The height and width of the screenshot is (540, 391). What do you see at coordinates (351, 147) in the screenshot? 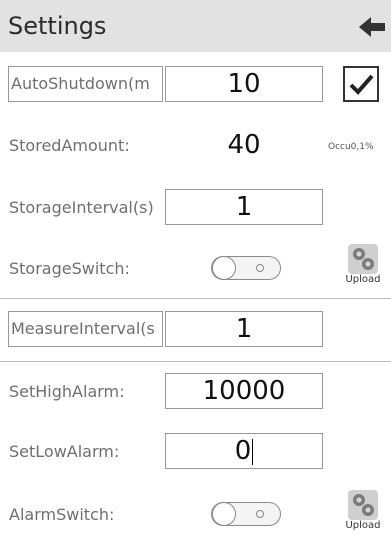
I see `occupancy-text: Occu0,1%` at bounding box center [351, 147].